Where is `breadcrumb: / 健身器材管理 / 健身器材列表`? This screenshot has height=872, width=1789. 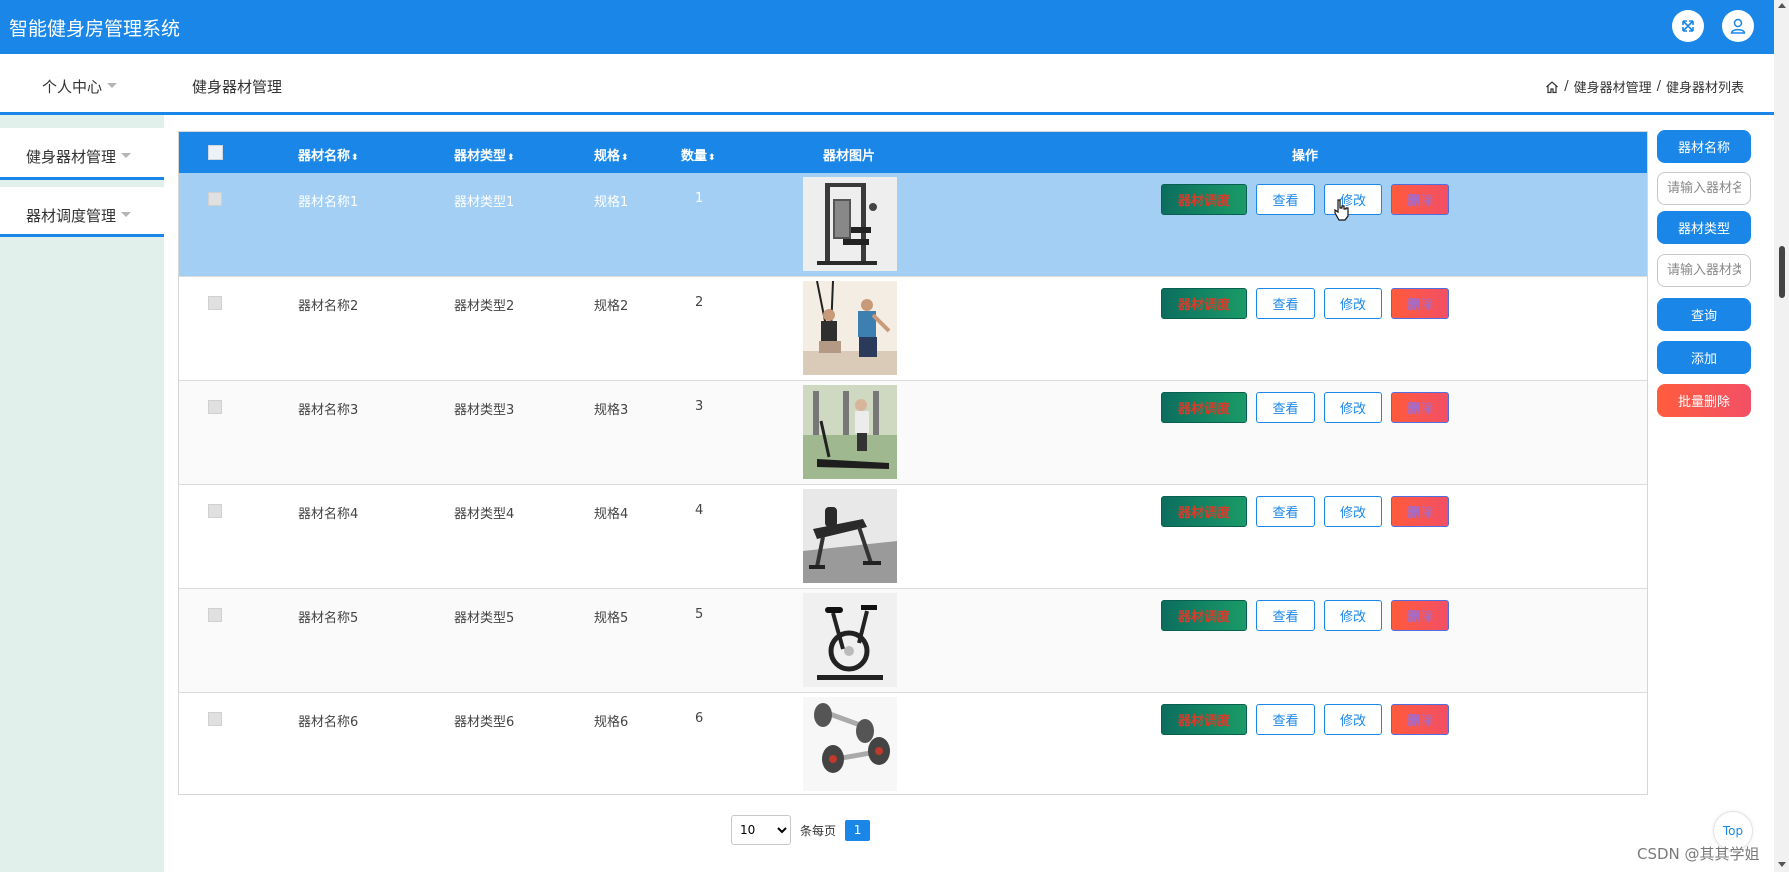
breadcrumb: / 健身器材管理 / 健身器材列表 is located at coordinates (1644, 86).